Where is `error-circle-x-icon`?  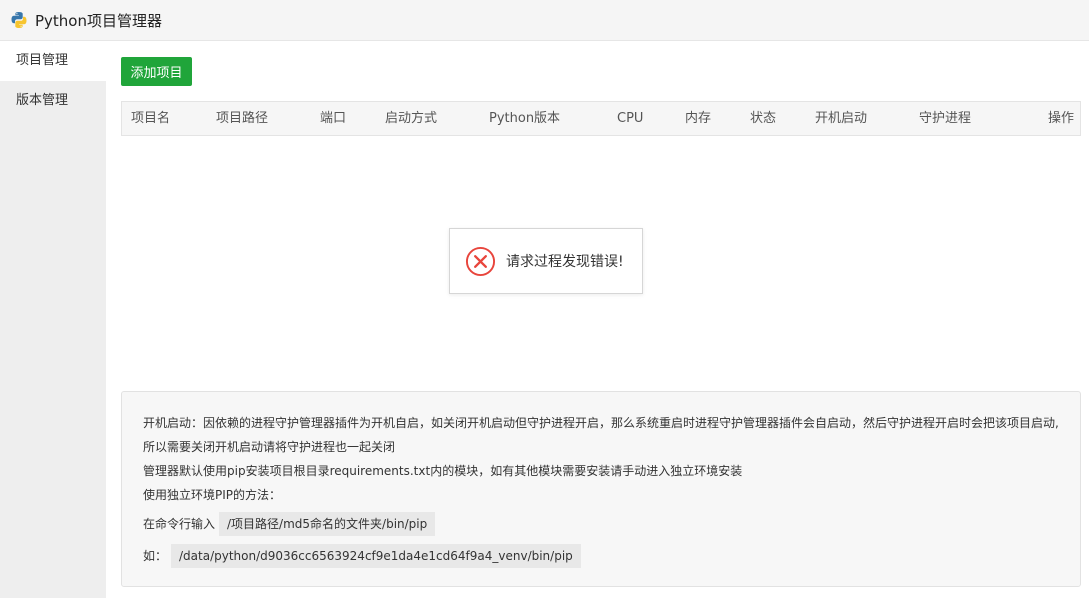 error-circle-x-icon is located at coordinates (480, 261).